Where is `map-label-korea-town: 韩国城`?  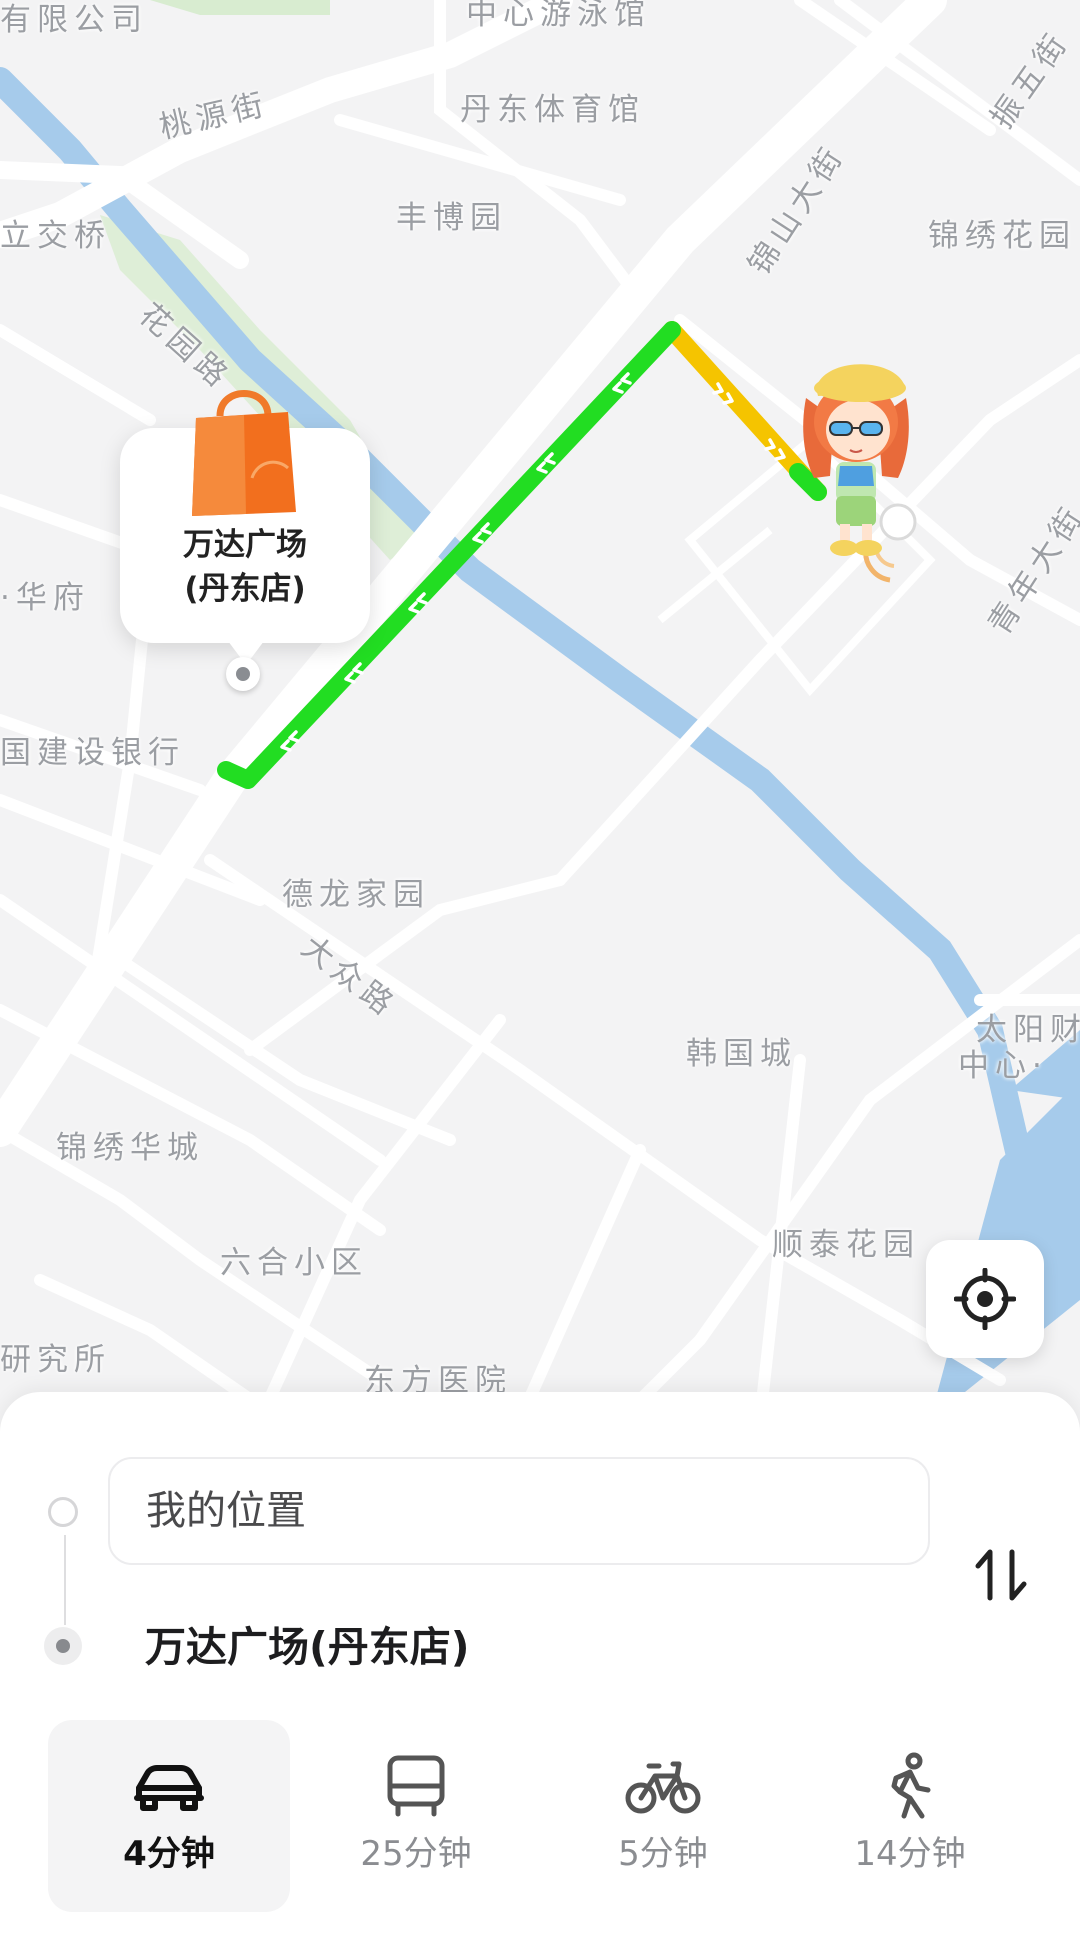
map-label-korea-town: 韩国城 is located at coordinates (741, 1054).